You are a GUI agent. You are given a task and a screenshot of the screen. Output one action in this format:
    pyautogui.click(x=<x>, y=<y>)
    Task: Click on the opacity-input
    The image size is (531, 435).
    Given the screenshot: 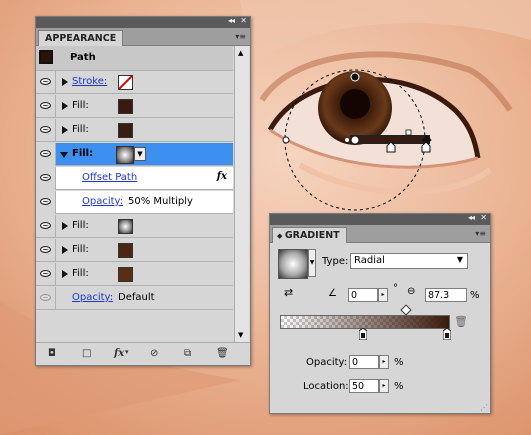 What is the action you would take?
    pyautogui.click(x=364, y=362)
    